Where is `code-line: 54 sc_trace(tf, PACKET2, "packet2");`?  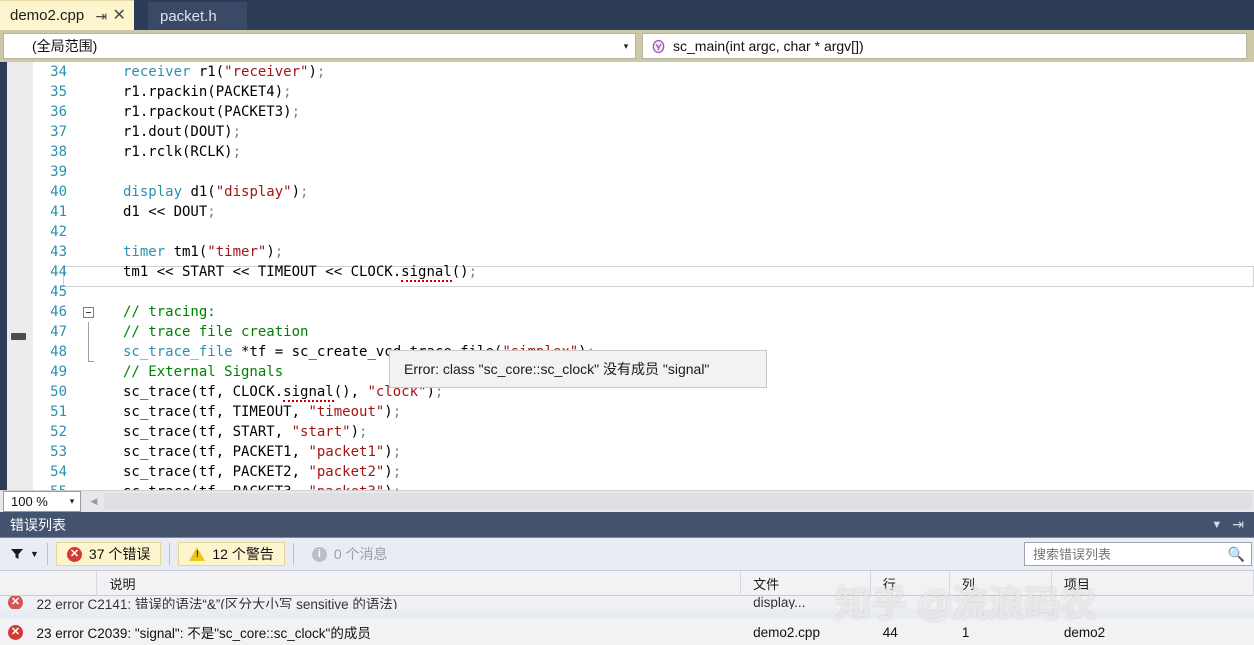 code-line: 54 sc_trace(tf, PACKET2, "packet2"); is located at coordinates (643, 472).